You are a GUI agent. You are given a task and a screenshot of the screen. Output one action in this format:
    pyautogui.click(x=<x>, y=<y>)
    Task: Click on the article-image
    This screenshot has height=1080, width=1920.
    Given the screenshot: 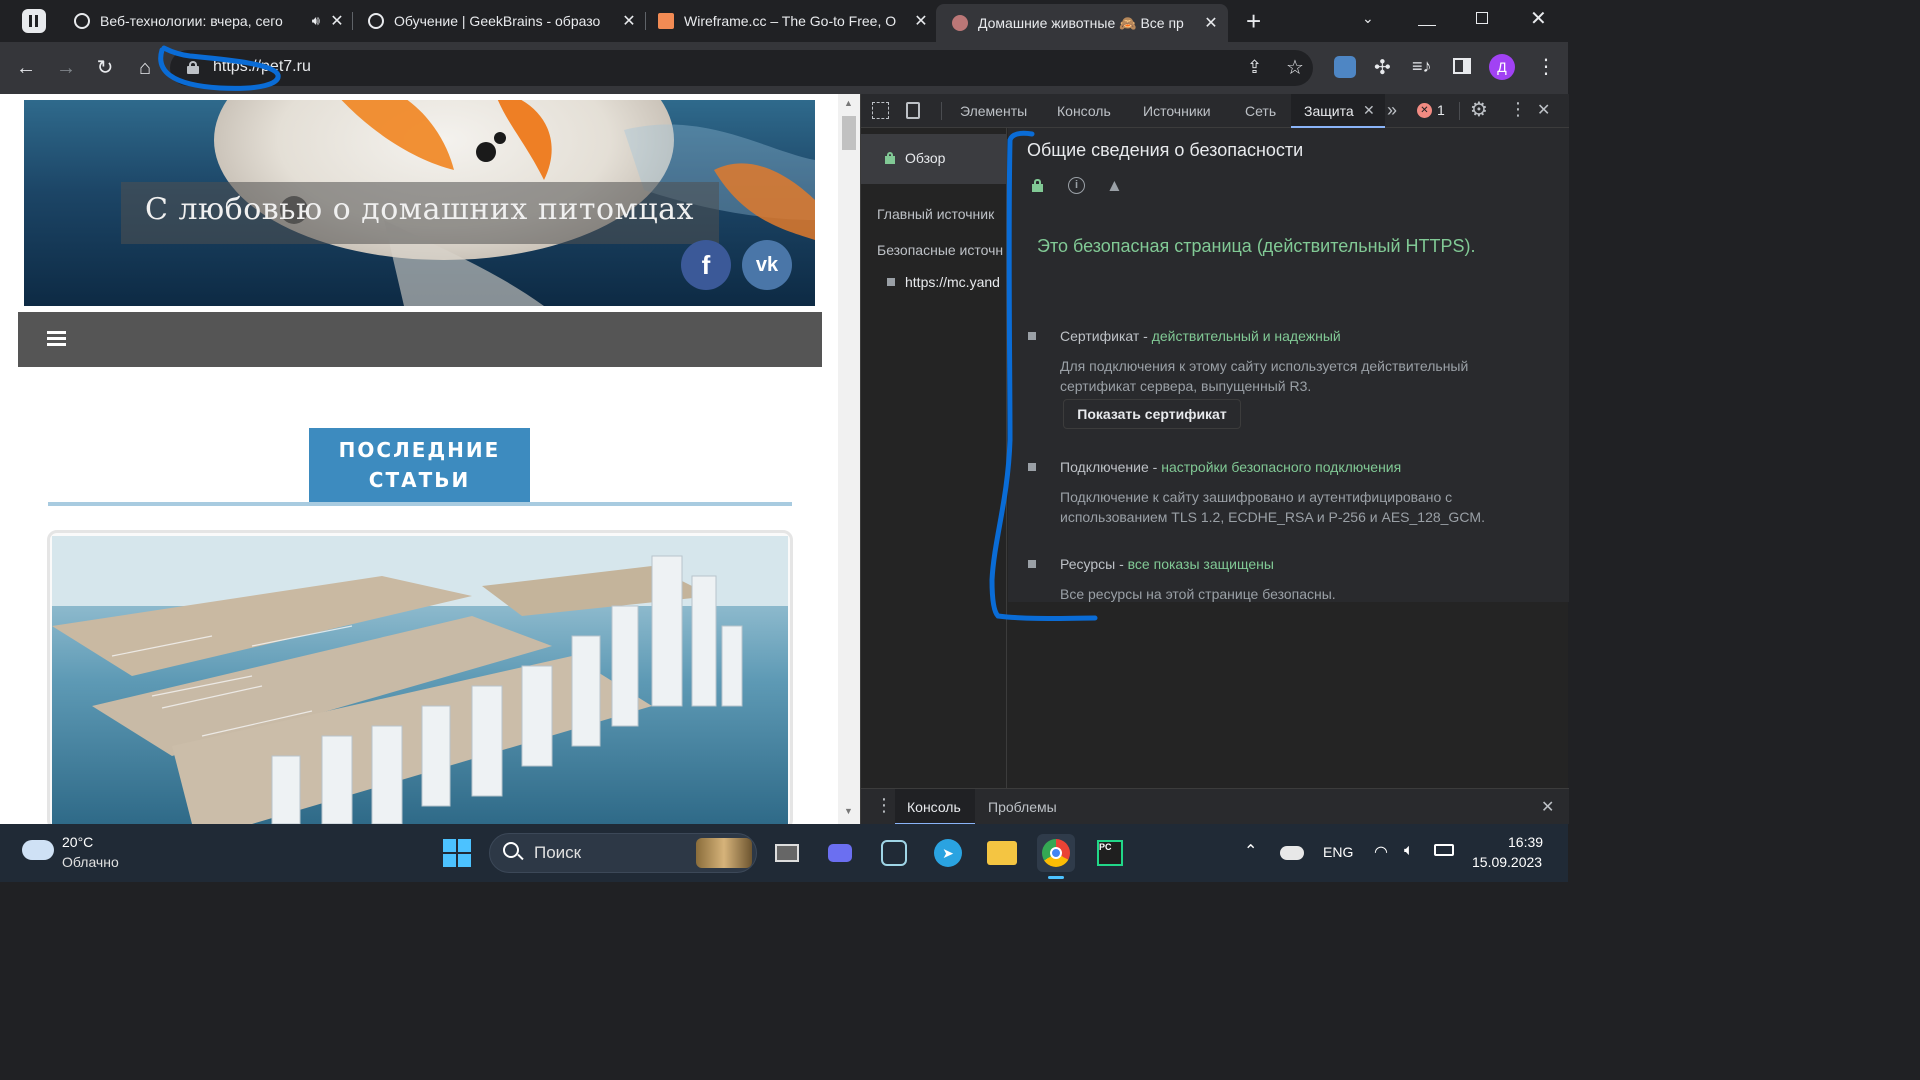 What is the action you would take?
    pyautogui.click(x=420, y=680)
    